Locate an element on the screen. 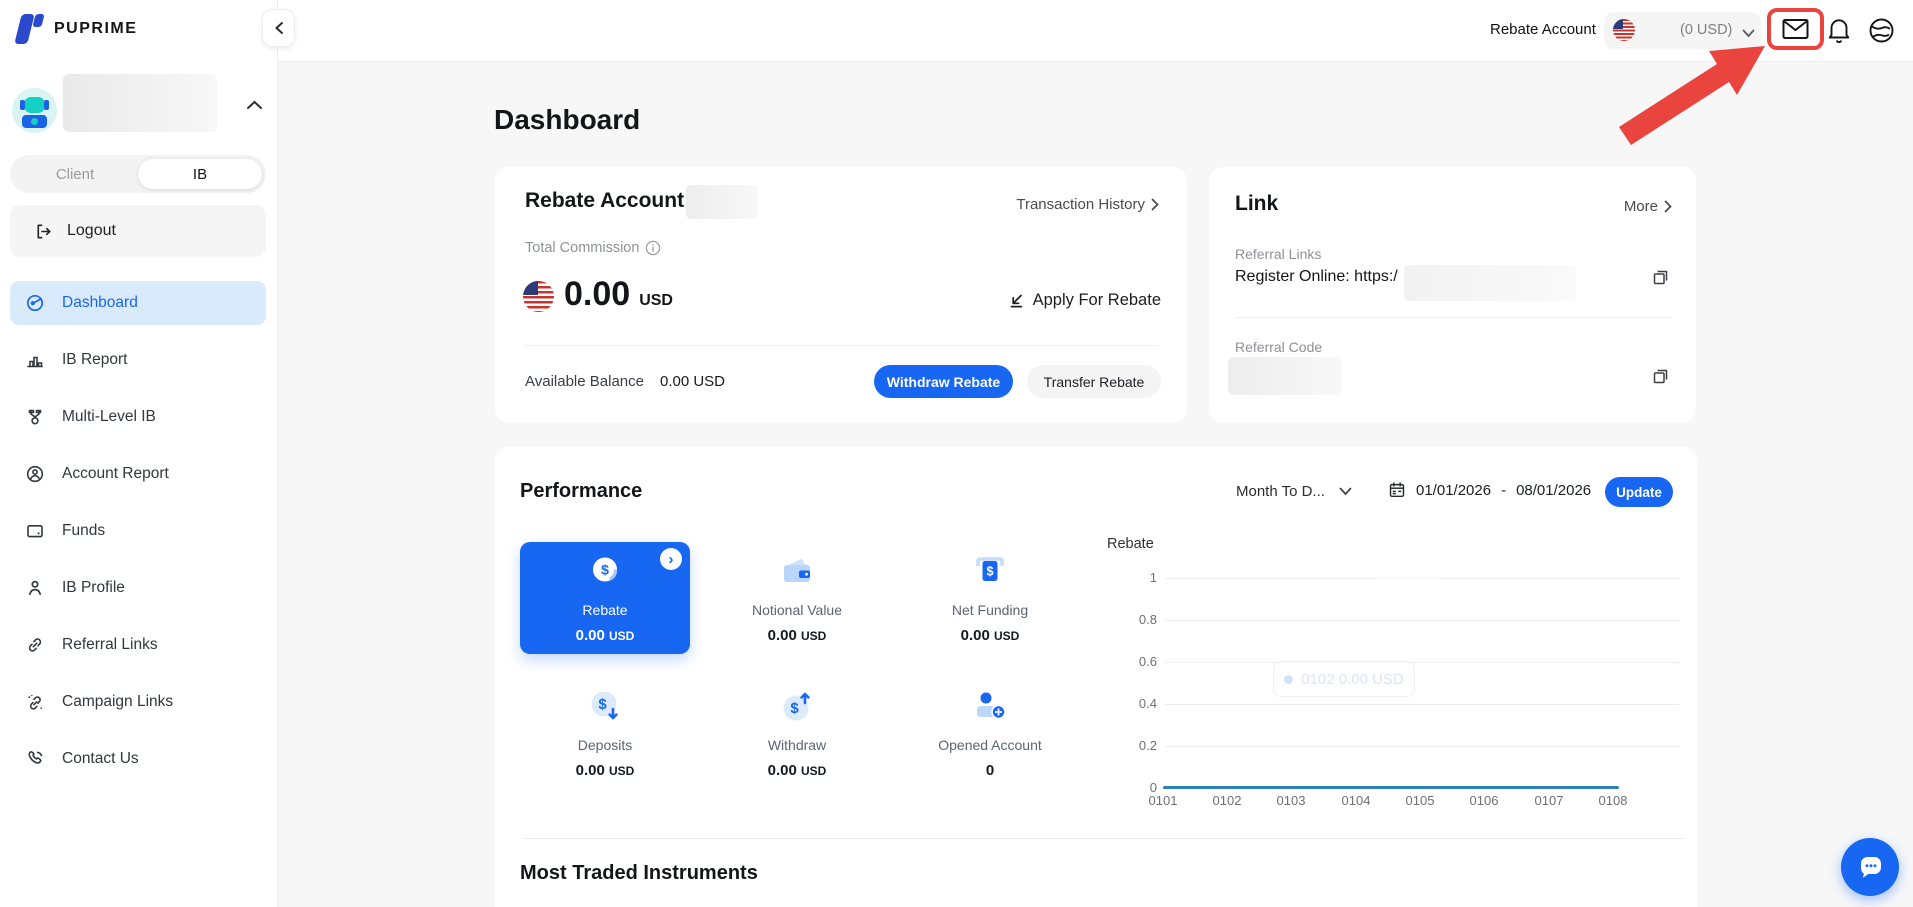  account-type-label: Rebate Account is located at coordinates (1543, 29).